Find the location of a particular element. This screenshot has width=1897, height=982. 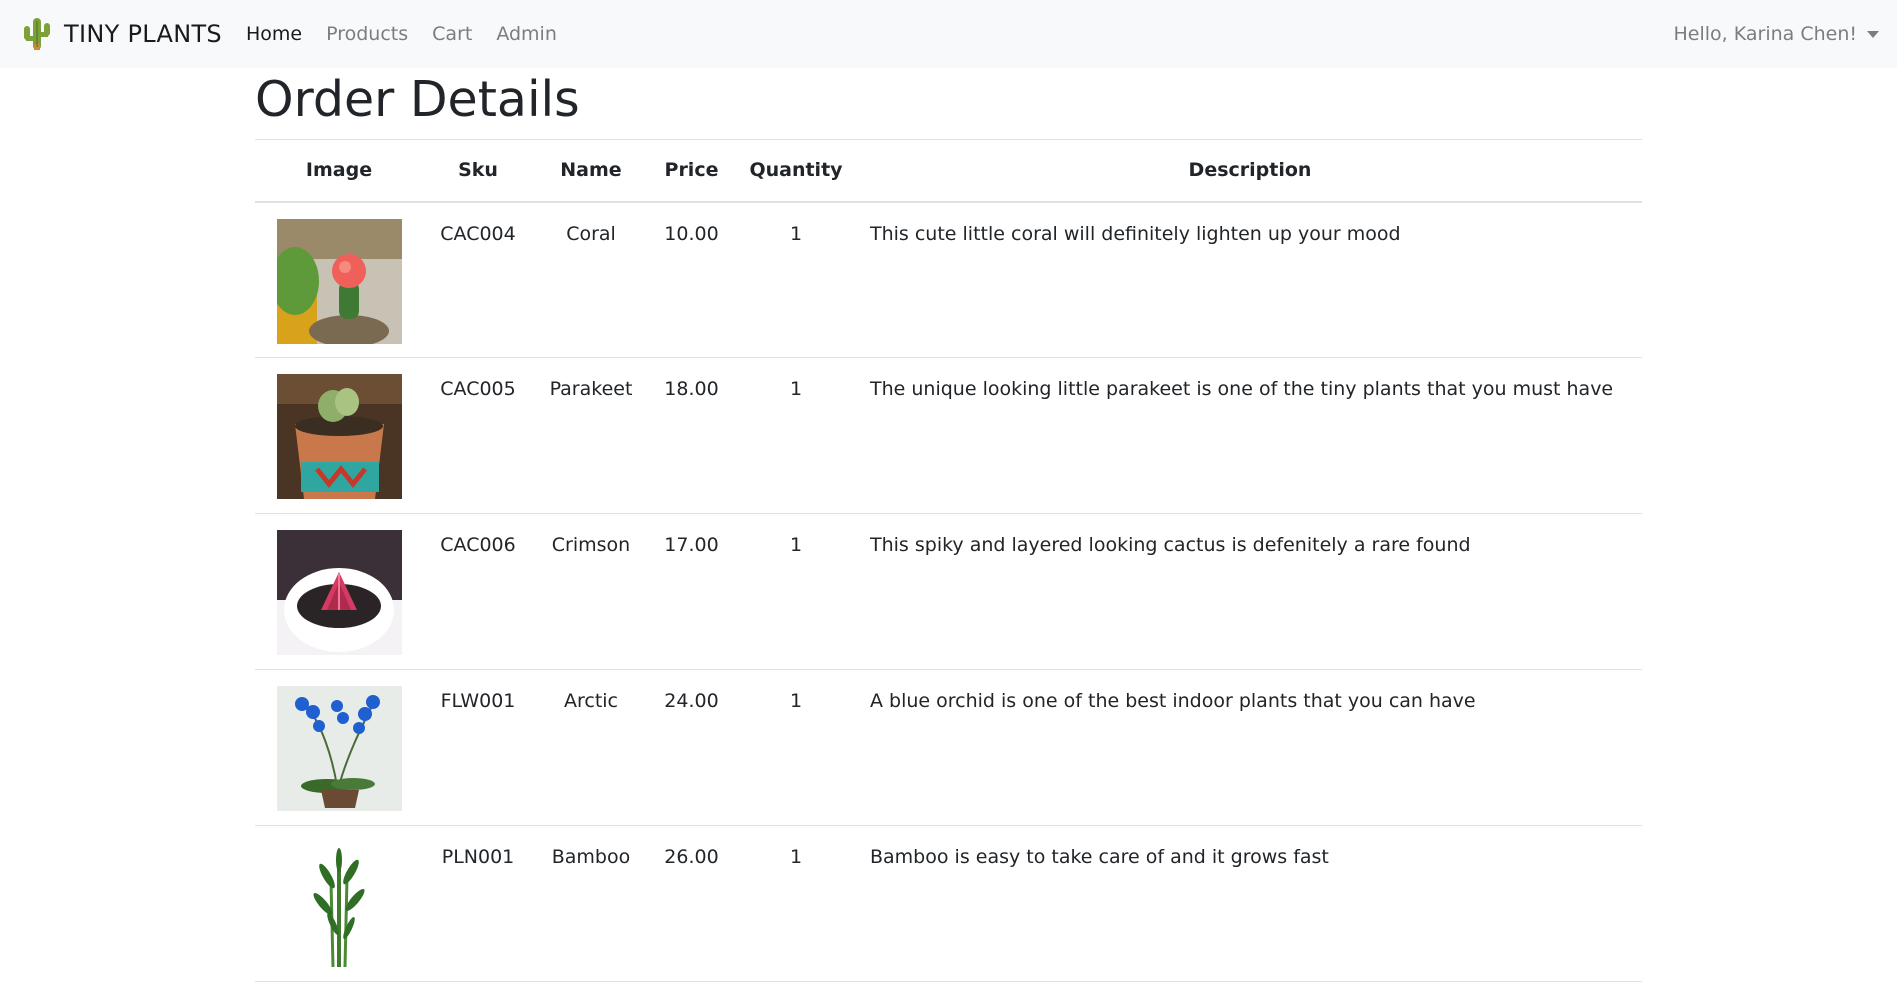

column-header-sku: Sku is located at coordinates (478, 171).